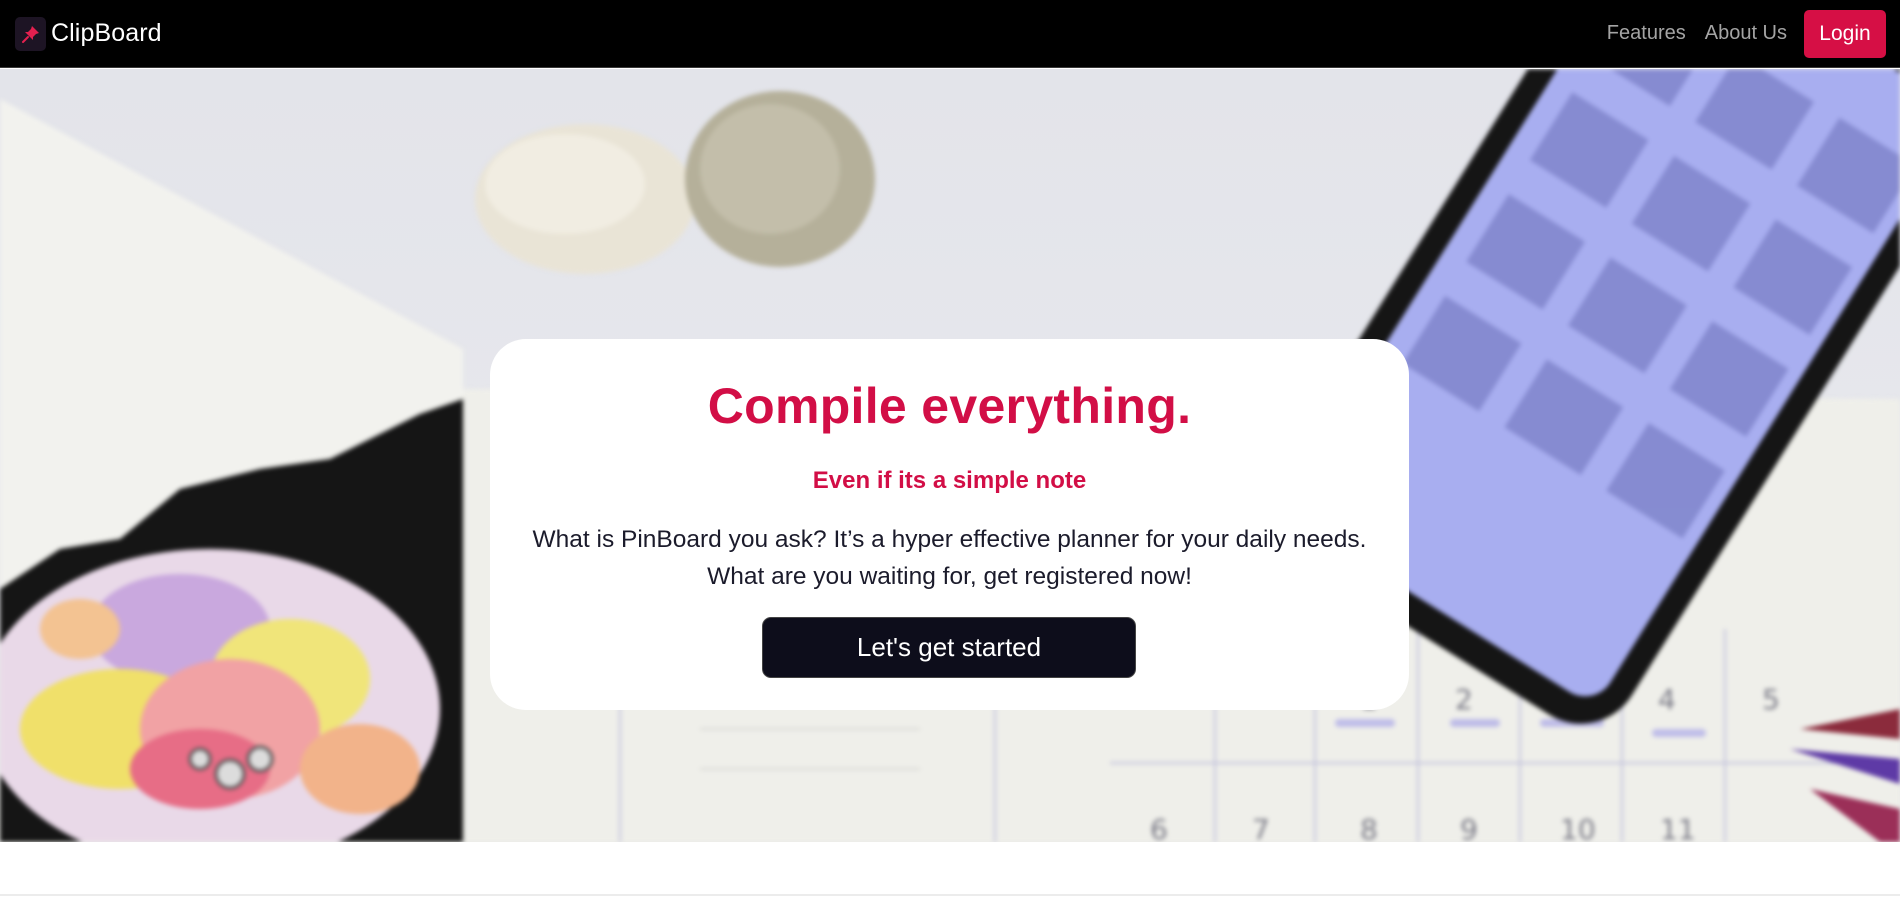  I want to click on divider, so click(950, 895).